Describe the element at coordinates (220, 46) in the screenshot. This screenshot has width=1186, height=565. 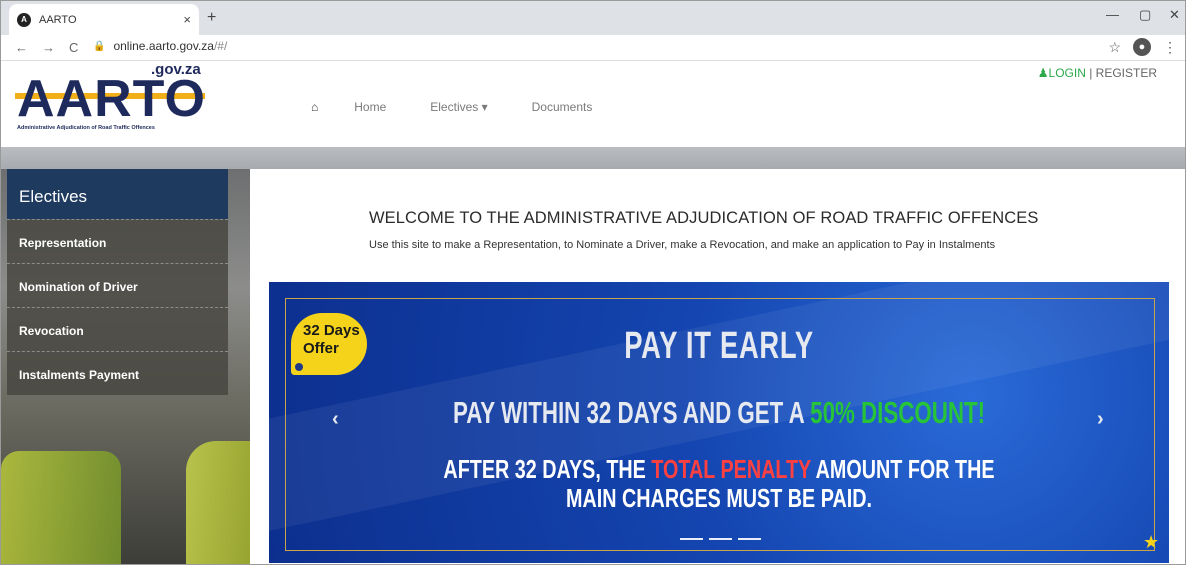
I see `url-path: /#/` at that location.